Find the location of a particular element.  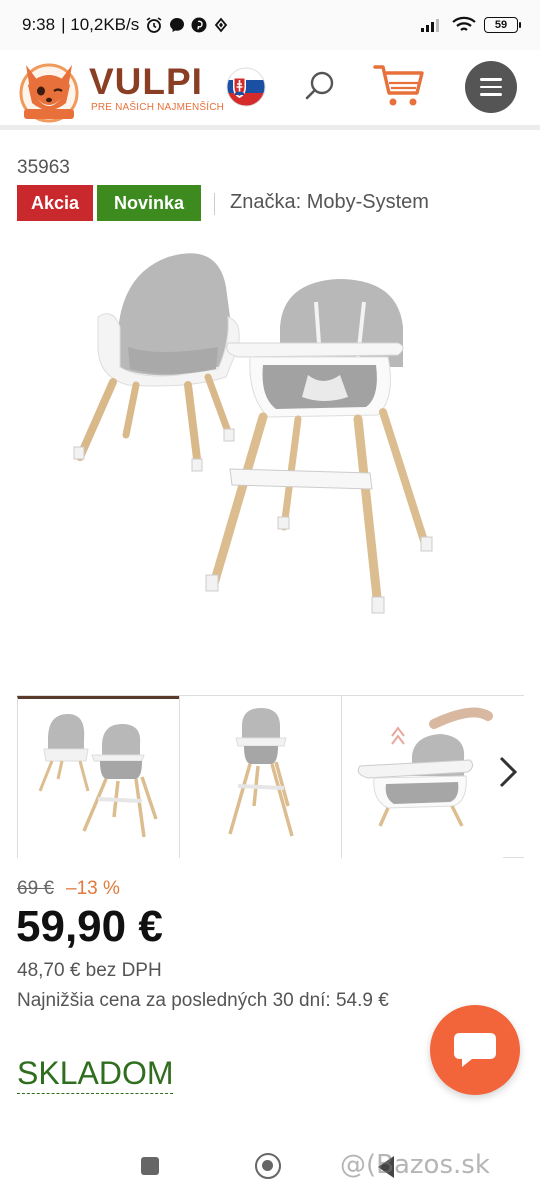

search-button is located at coordinates (320, 86).